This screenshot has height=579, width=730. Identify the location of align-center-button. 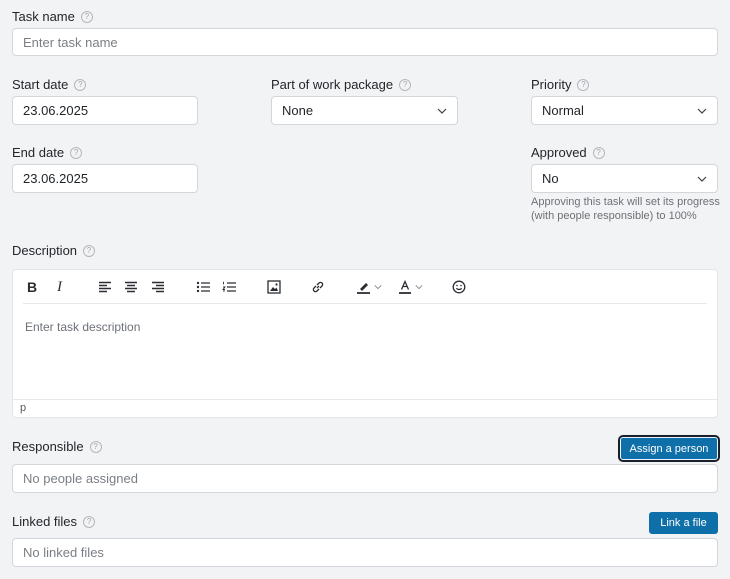
(131, 287).